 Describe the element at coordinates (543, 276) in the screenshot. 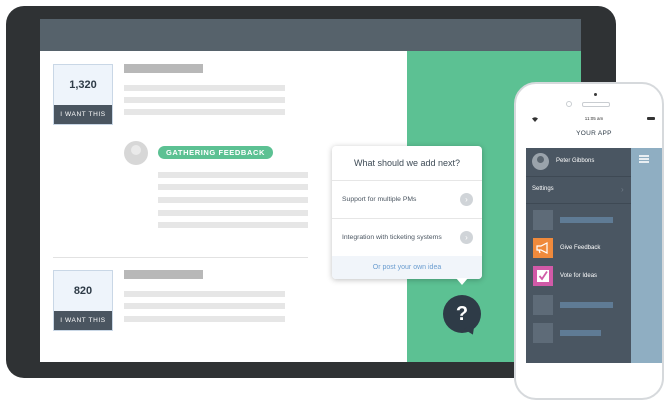

I see `checkbox-icon` at that location.